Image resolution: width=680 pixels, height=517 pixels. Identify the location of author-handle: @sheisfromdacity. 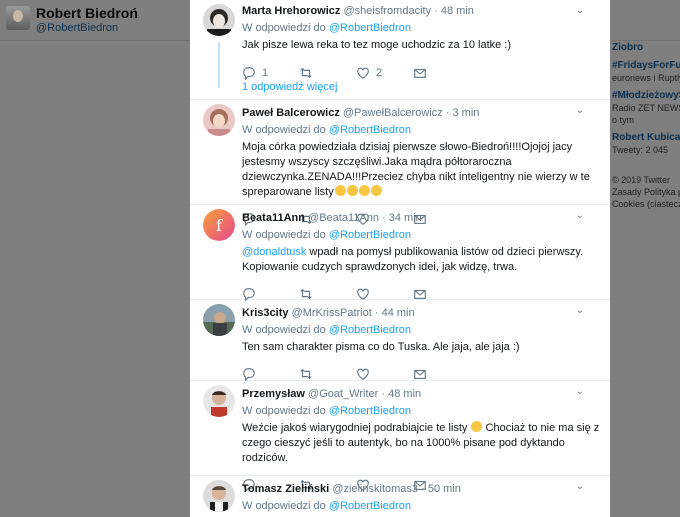
(387, 11).